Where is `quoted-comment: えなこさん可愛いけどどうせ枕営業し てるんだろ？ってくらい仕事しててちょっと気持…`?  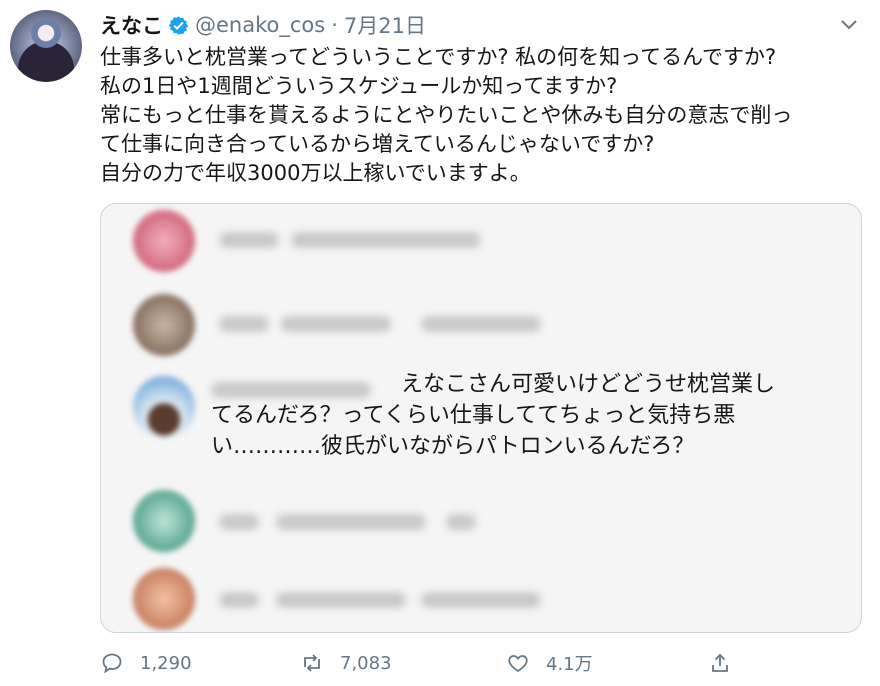 quoted-comment: えなこさん可愛いけどどうせ枕営業し てるんだろ？ってくらい仕事しててちょっと気持… is located at coordinates (521, 415).